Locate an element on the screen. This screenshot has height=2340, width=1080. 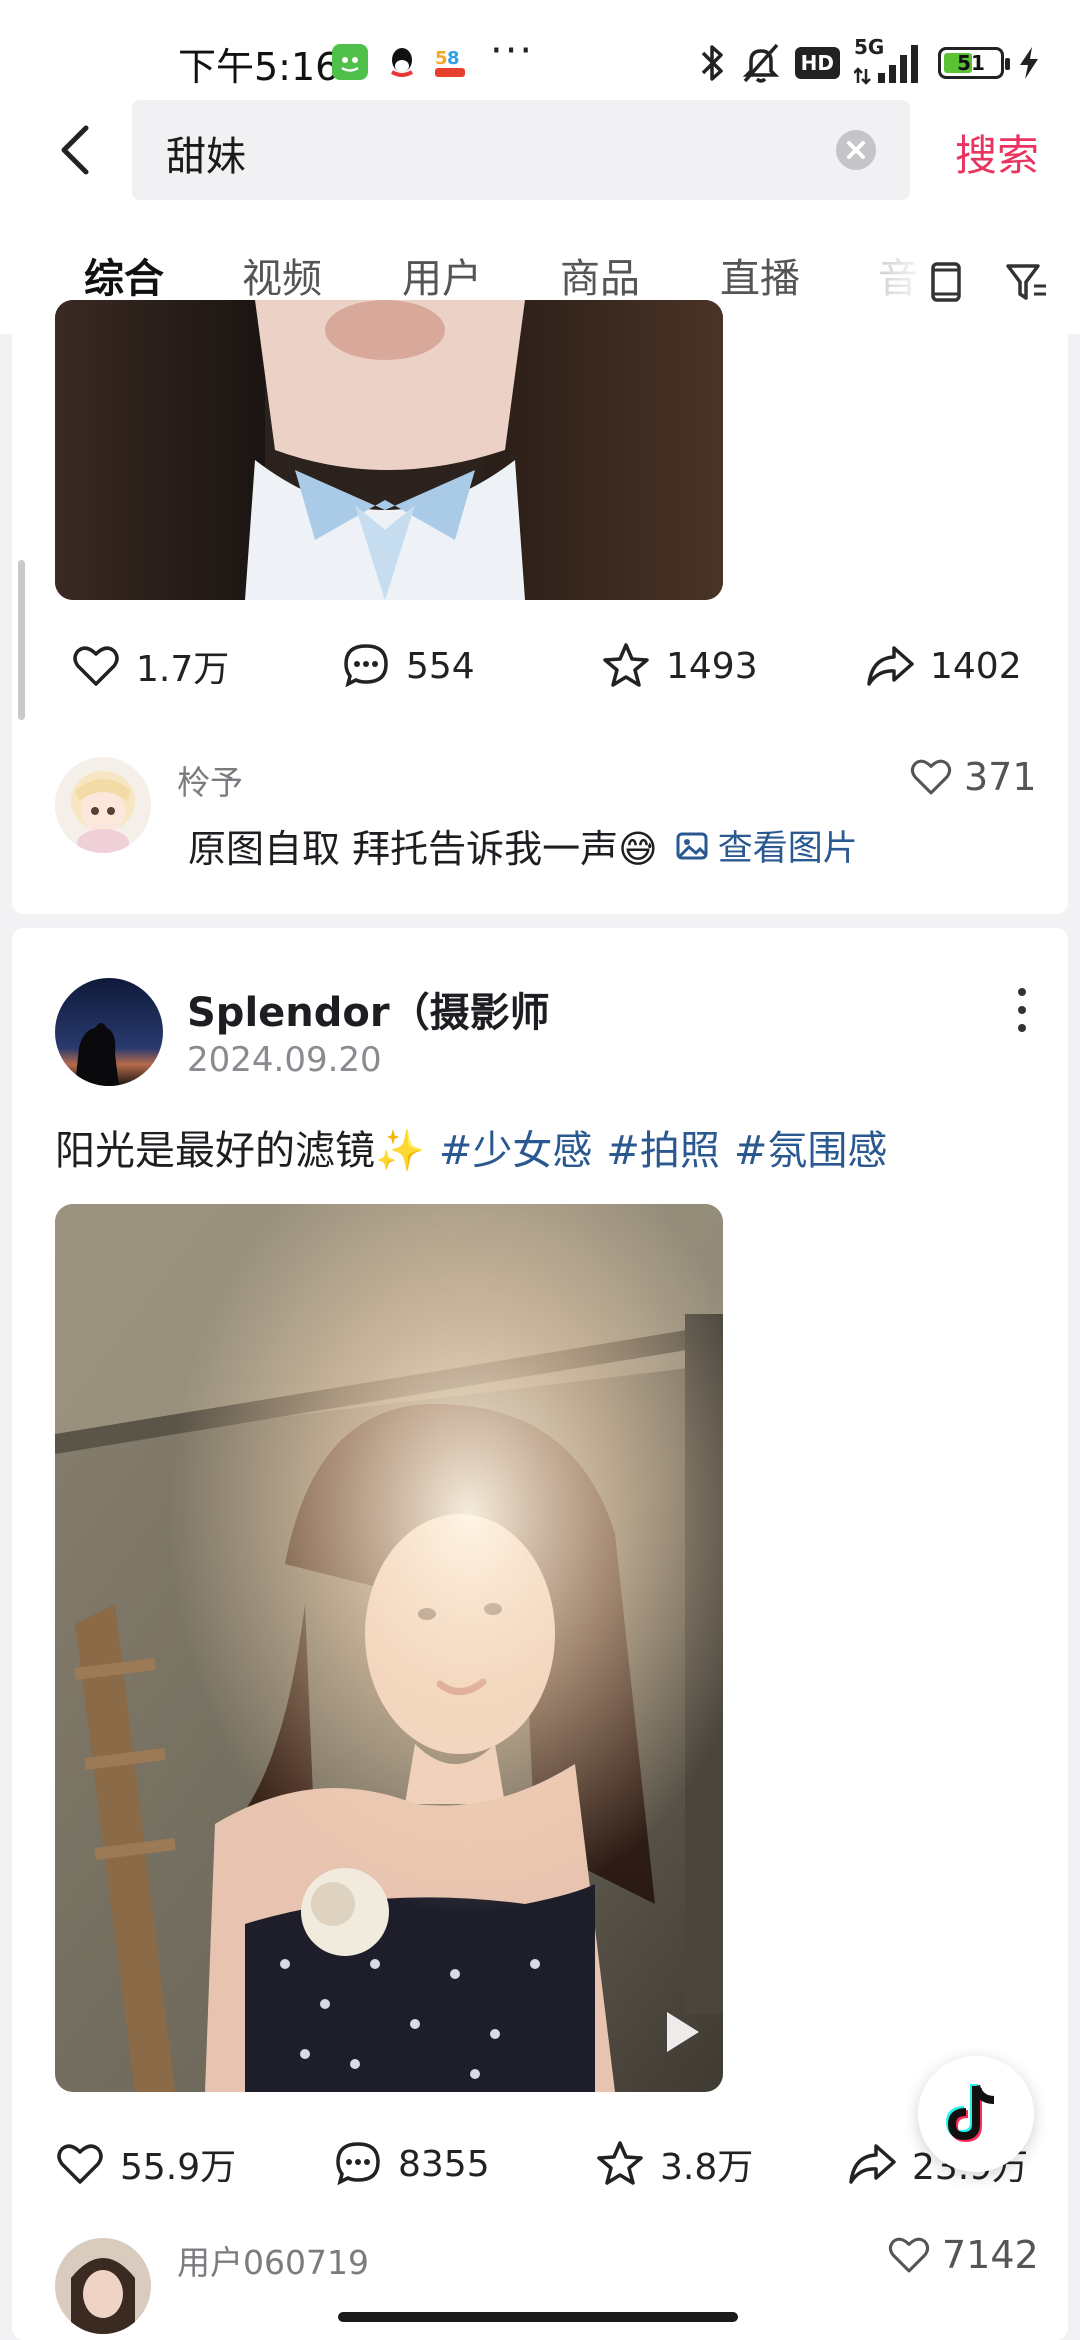
comment-button: 554 is located at coordinates (407, 666).